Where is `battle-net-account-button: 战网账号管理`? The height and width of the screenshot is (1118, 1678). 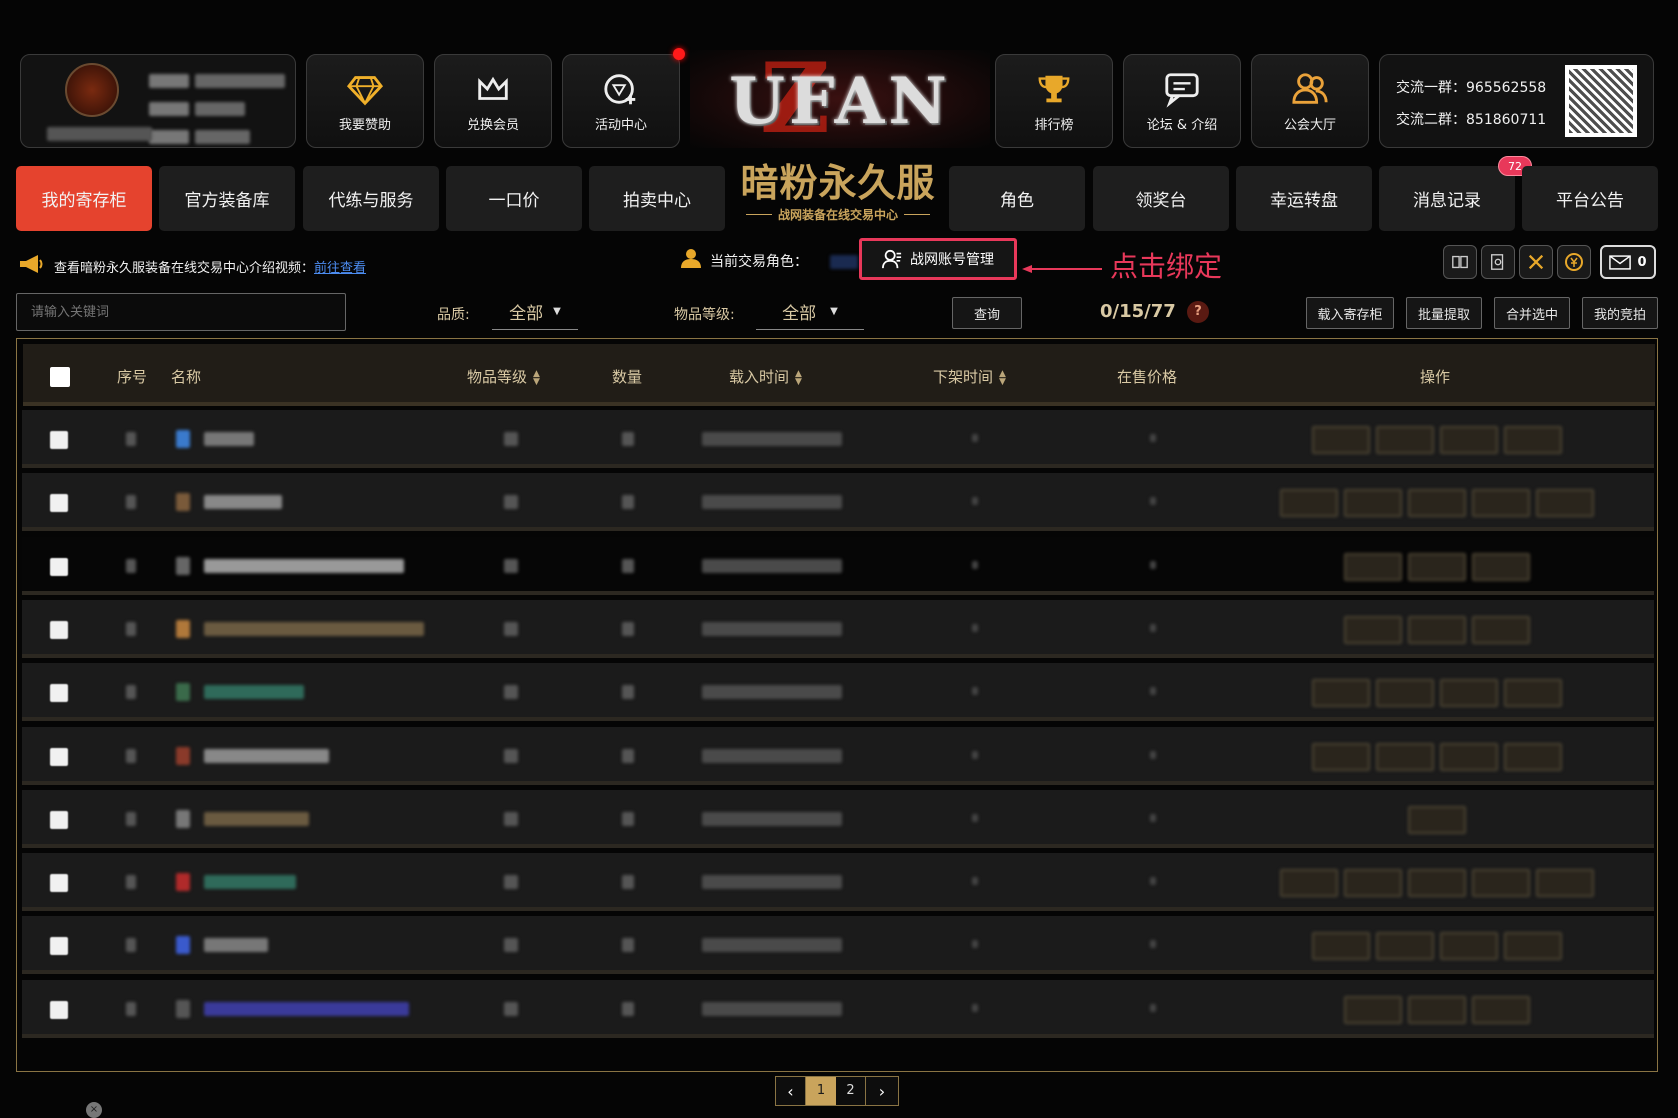 battle-net-account-button: 战网账号管理 is located at coordinates (938, 259).